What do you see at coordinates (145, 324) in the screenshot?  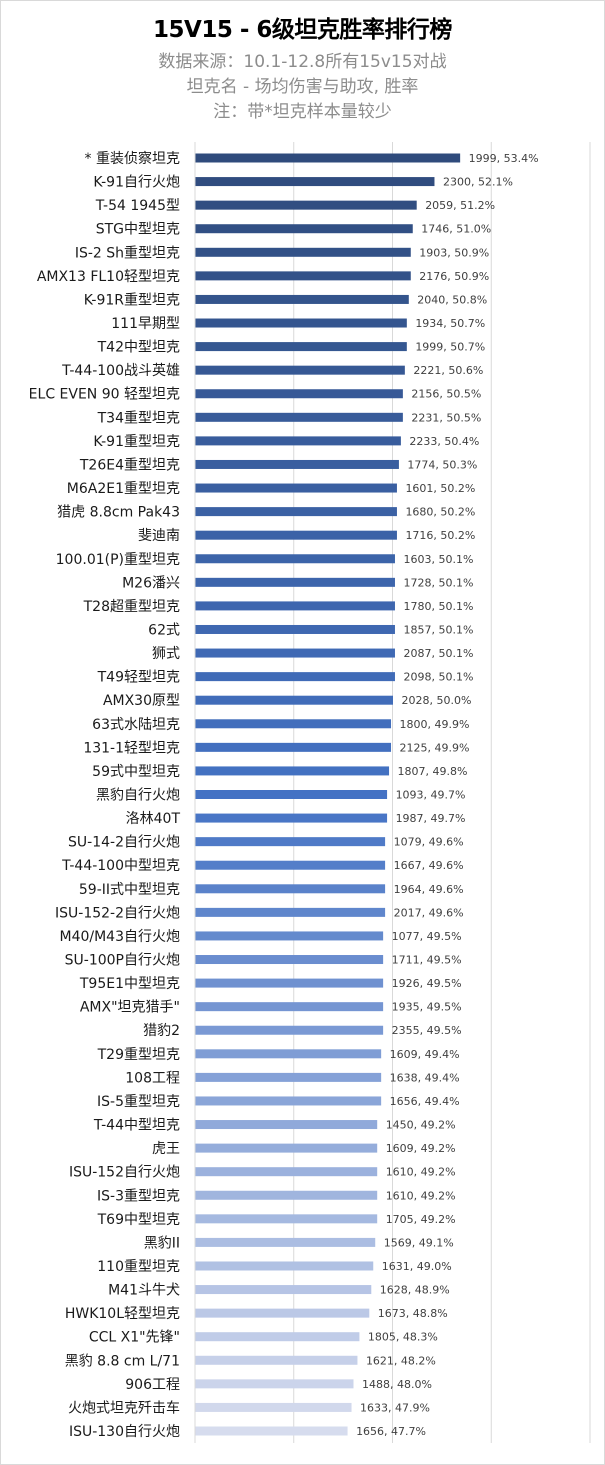 I see `category-label: 111早期型` at bounding box center [145, 324].